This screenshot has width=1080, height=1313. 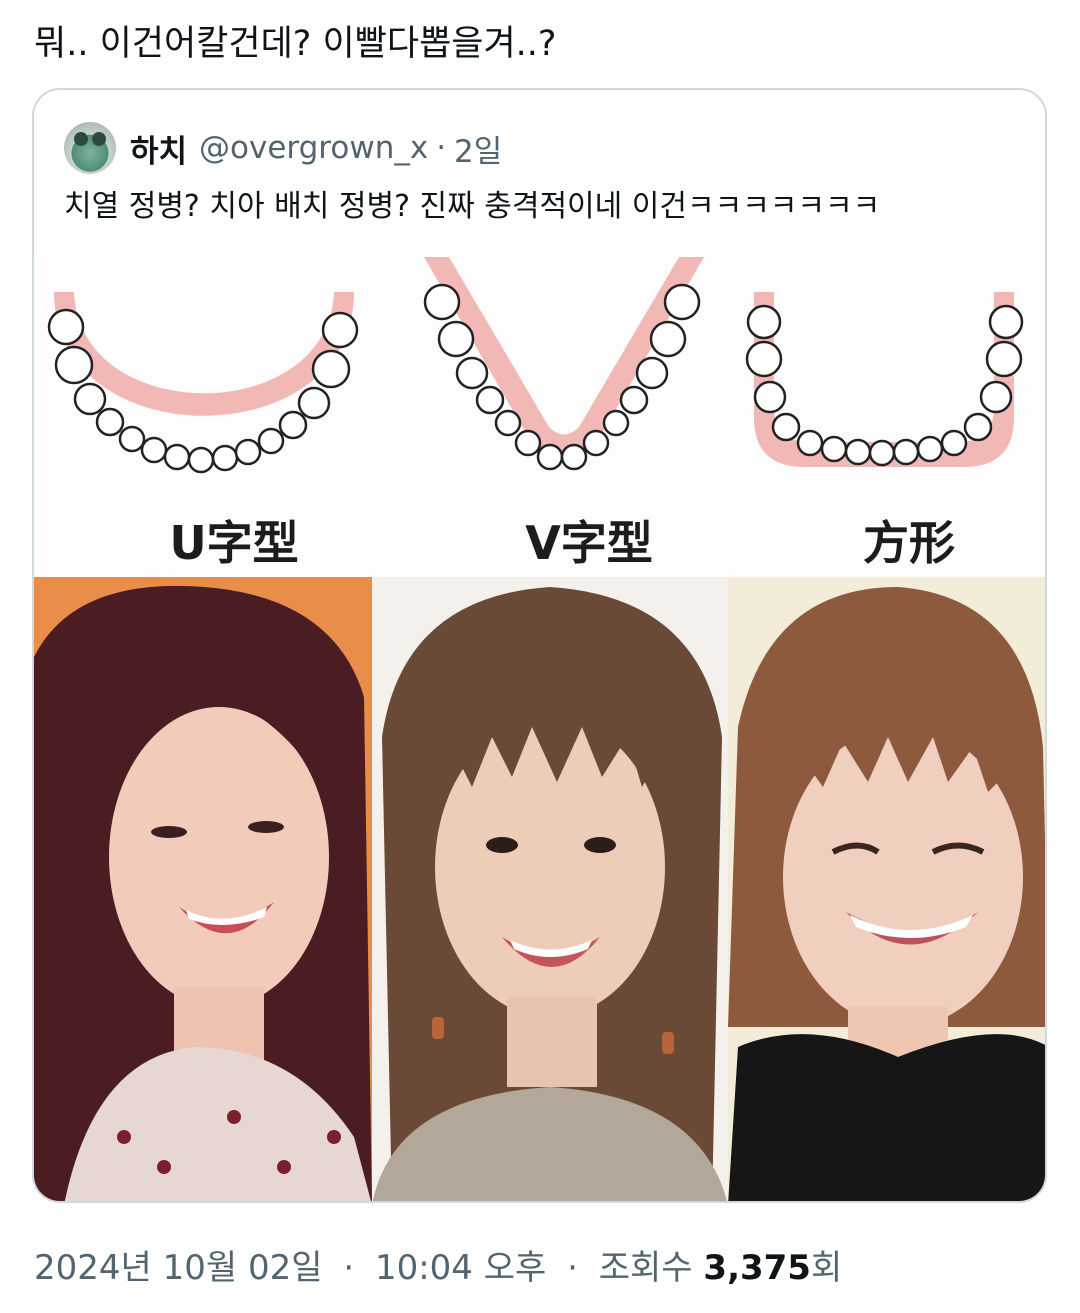 I want to click on tweet-footer-meta: 2024년 10월 02일 · 10:04 오후 · 조회수 3,375회, so click(x=438, y=1264).